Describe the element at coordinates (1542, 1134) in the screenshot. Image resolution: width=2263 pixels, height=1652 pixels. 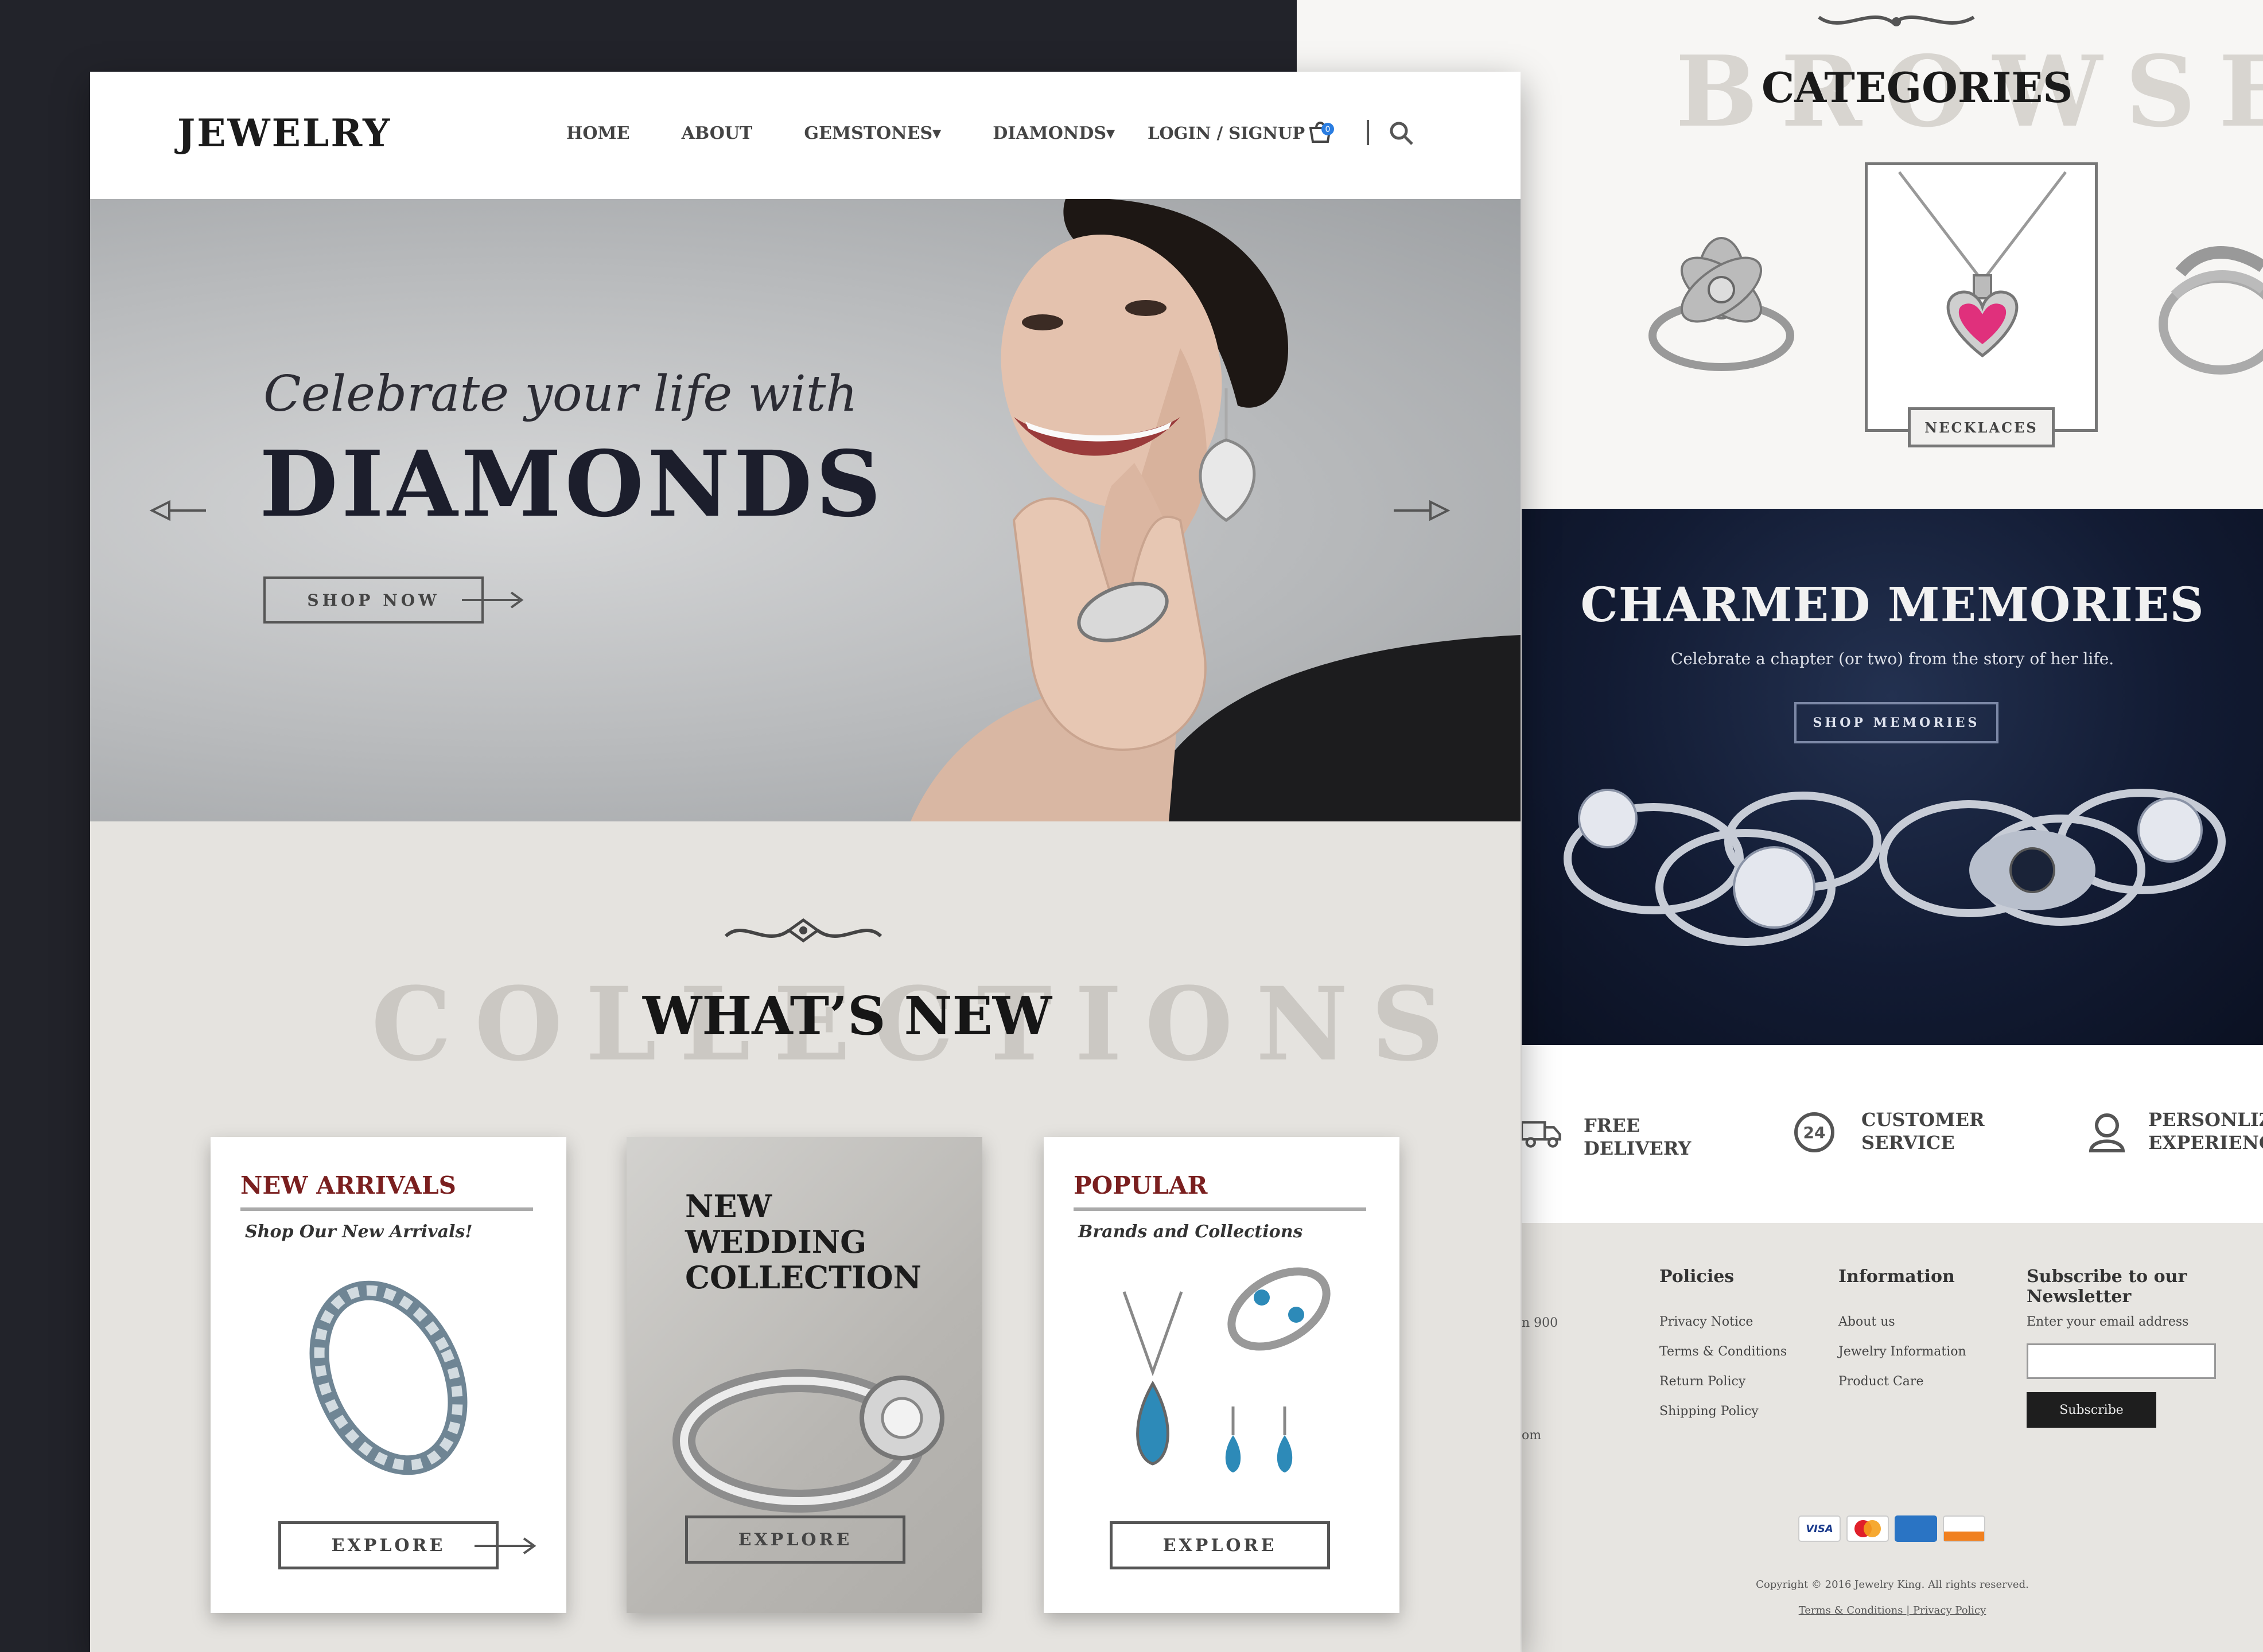
I see `truck-icon` at that location.